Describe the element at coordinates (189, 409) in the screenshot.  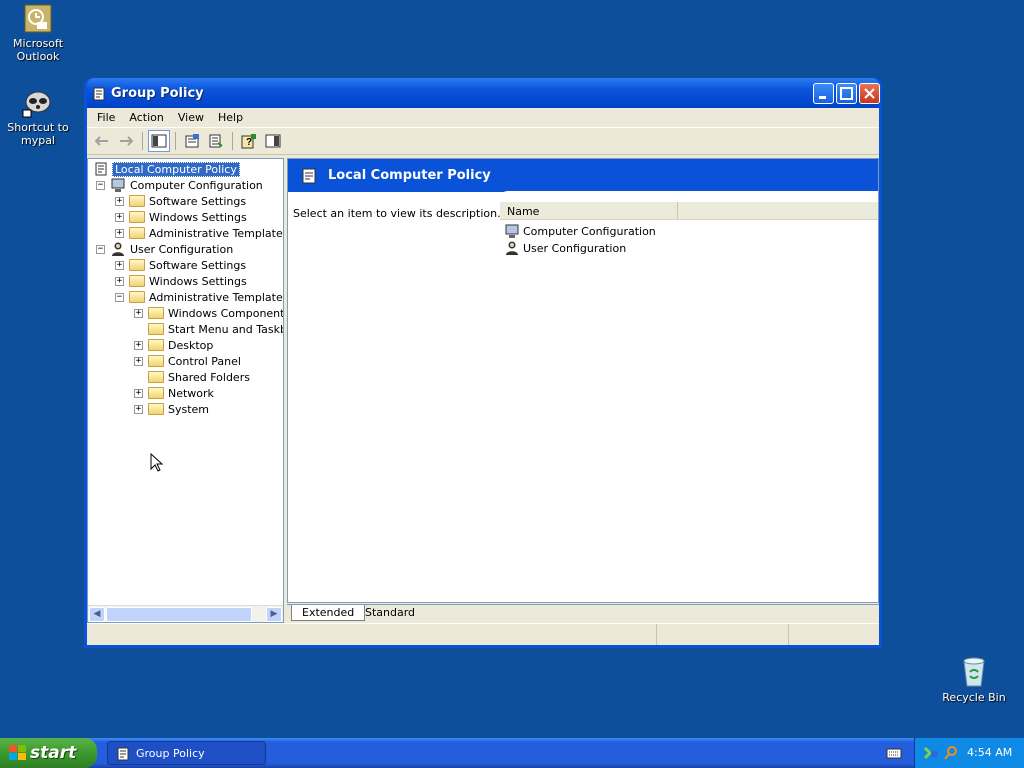
I see `tree-node-label: System` at that location.